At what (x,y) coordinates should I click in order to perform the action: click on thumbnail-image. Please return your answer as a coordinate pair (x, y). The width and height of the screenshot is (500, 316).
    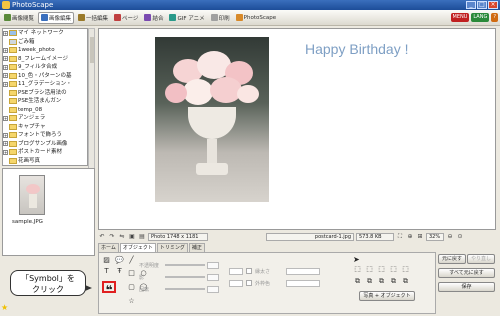
    Looking at the image, I should click on (32, 195).